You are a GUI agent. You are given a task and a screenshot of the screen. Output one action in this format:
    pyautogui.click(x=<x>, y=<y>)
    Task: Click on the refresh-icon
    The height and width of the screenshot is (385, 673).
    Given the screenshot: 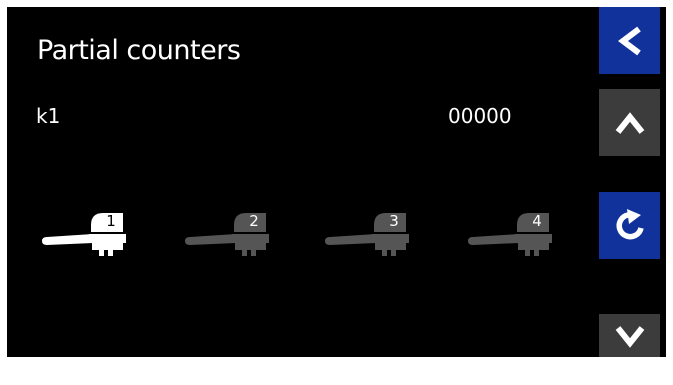 What is the action you would take?
    pyautogui.click(x=630, y=226)
    